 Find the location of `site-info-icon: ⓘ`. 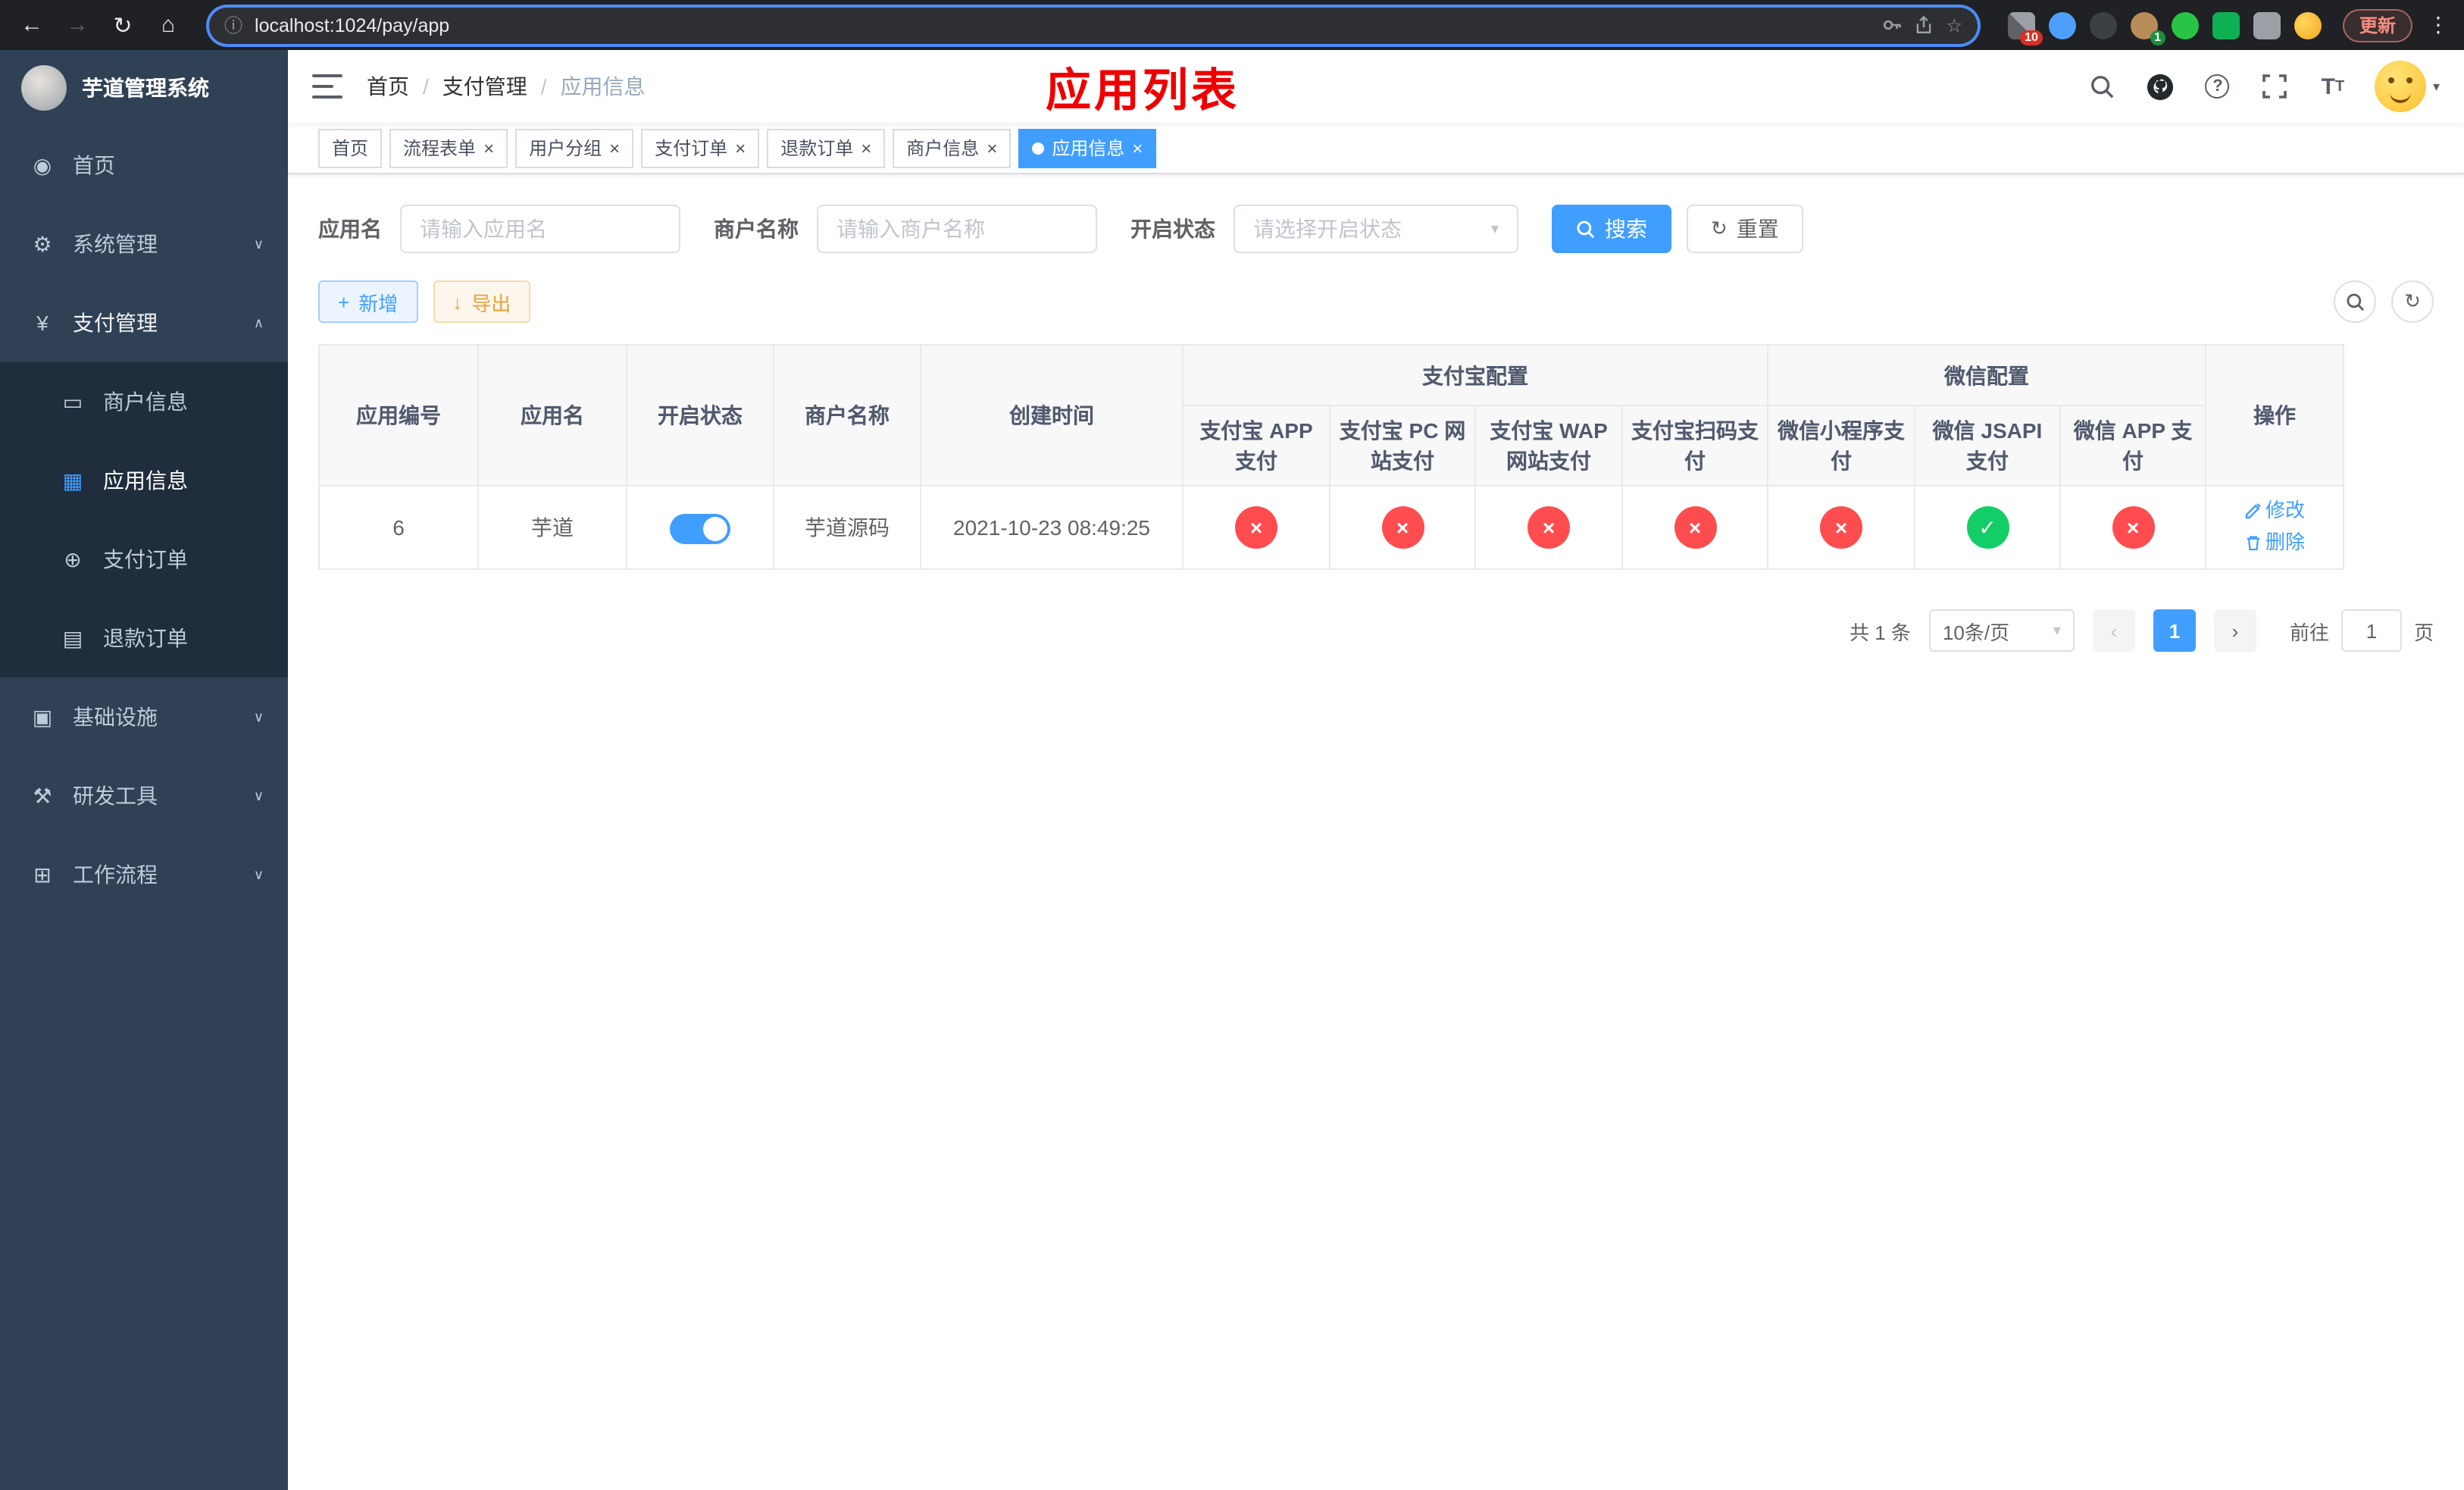

site-info-icon: ⓘ is located at coordinates (233, 25).